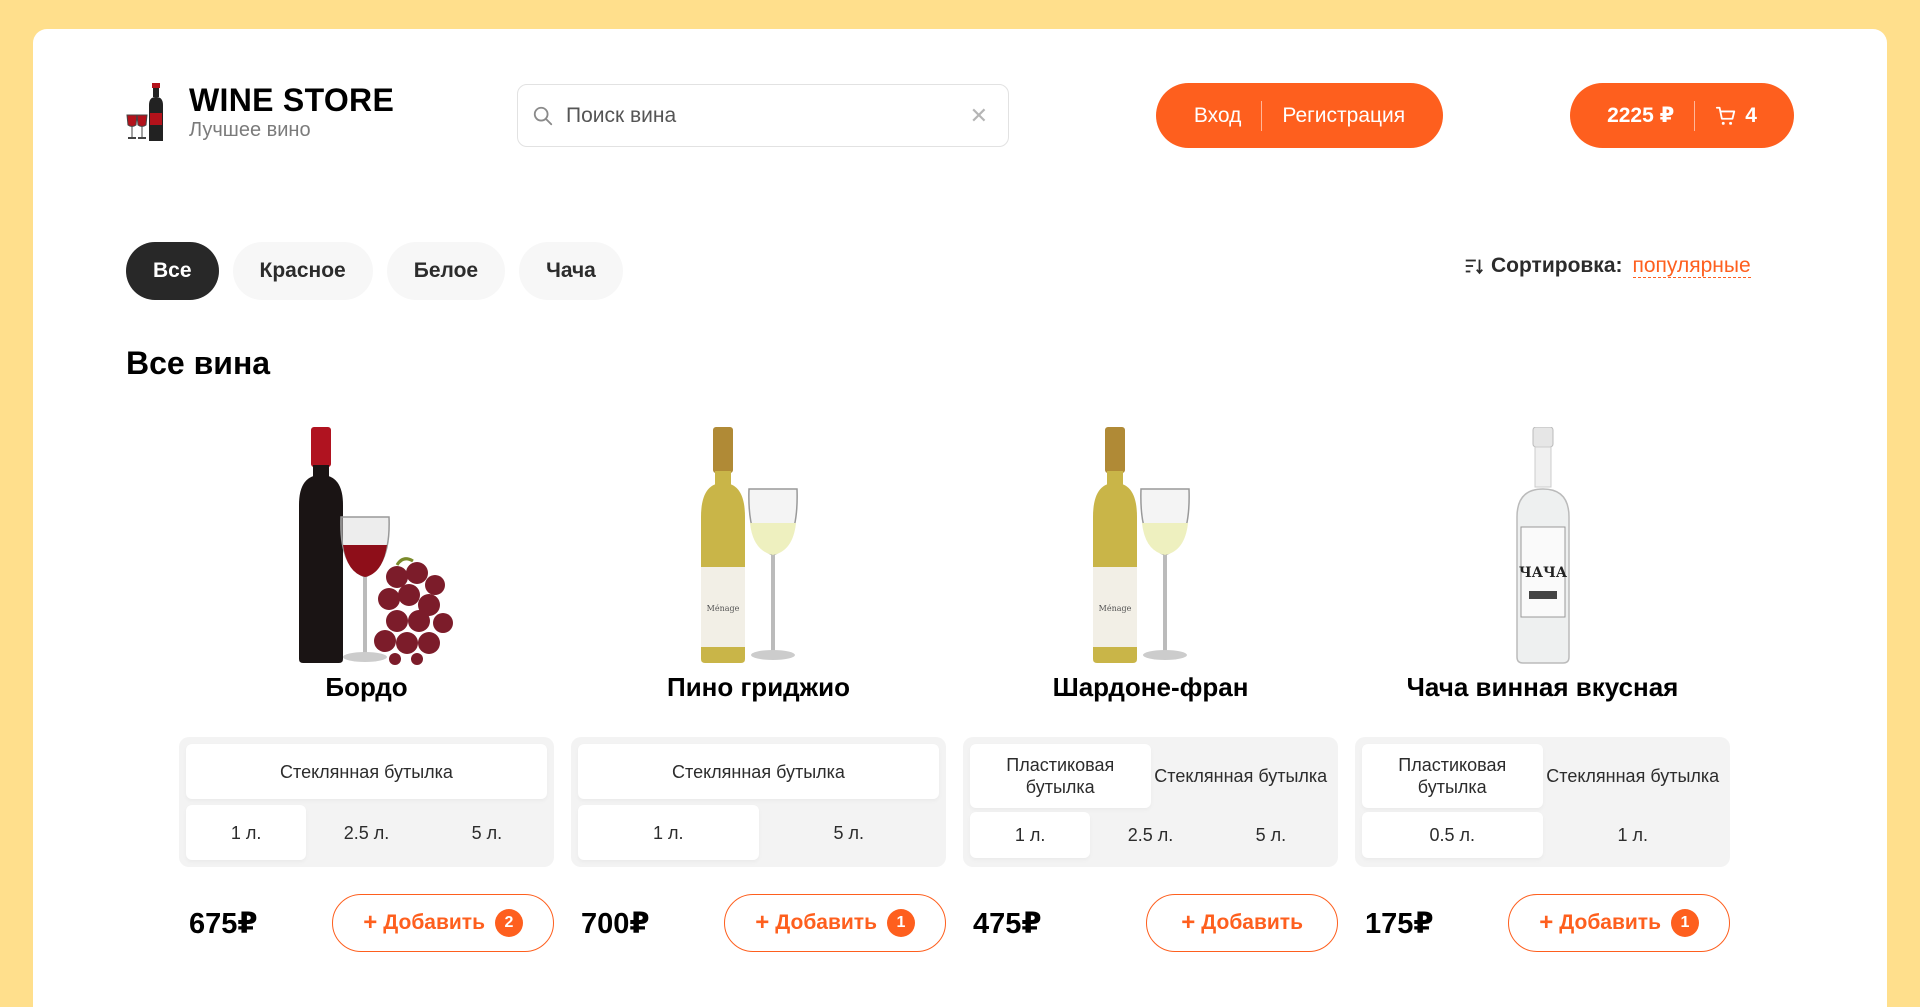  Describe the element at coordinates (1150, 687) in the screenshot. I see `product-name: Шардоне-фран` at that location.